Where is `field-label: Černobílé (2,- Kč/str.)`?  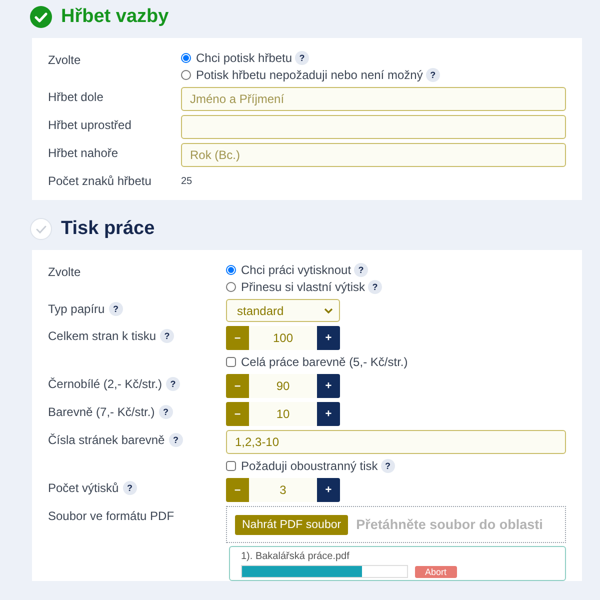
field-label: Černobílé (2,- Kč/str.) is located at coordinates (105, 384).